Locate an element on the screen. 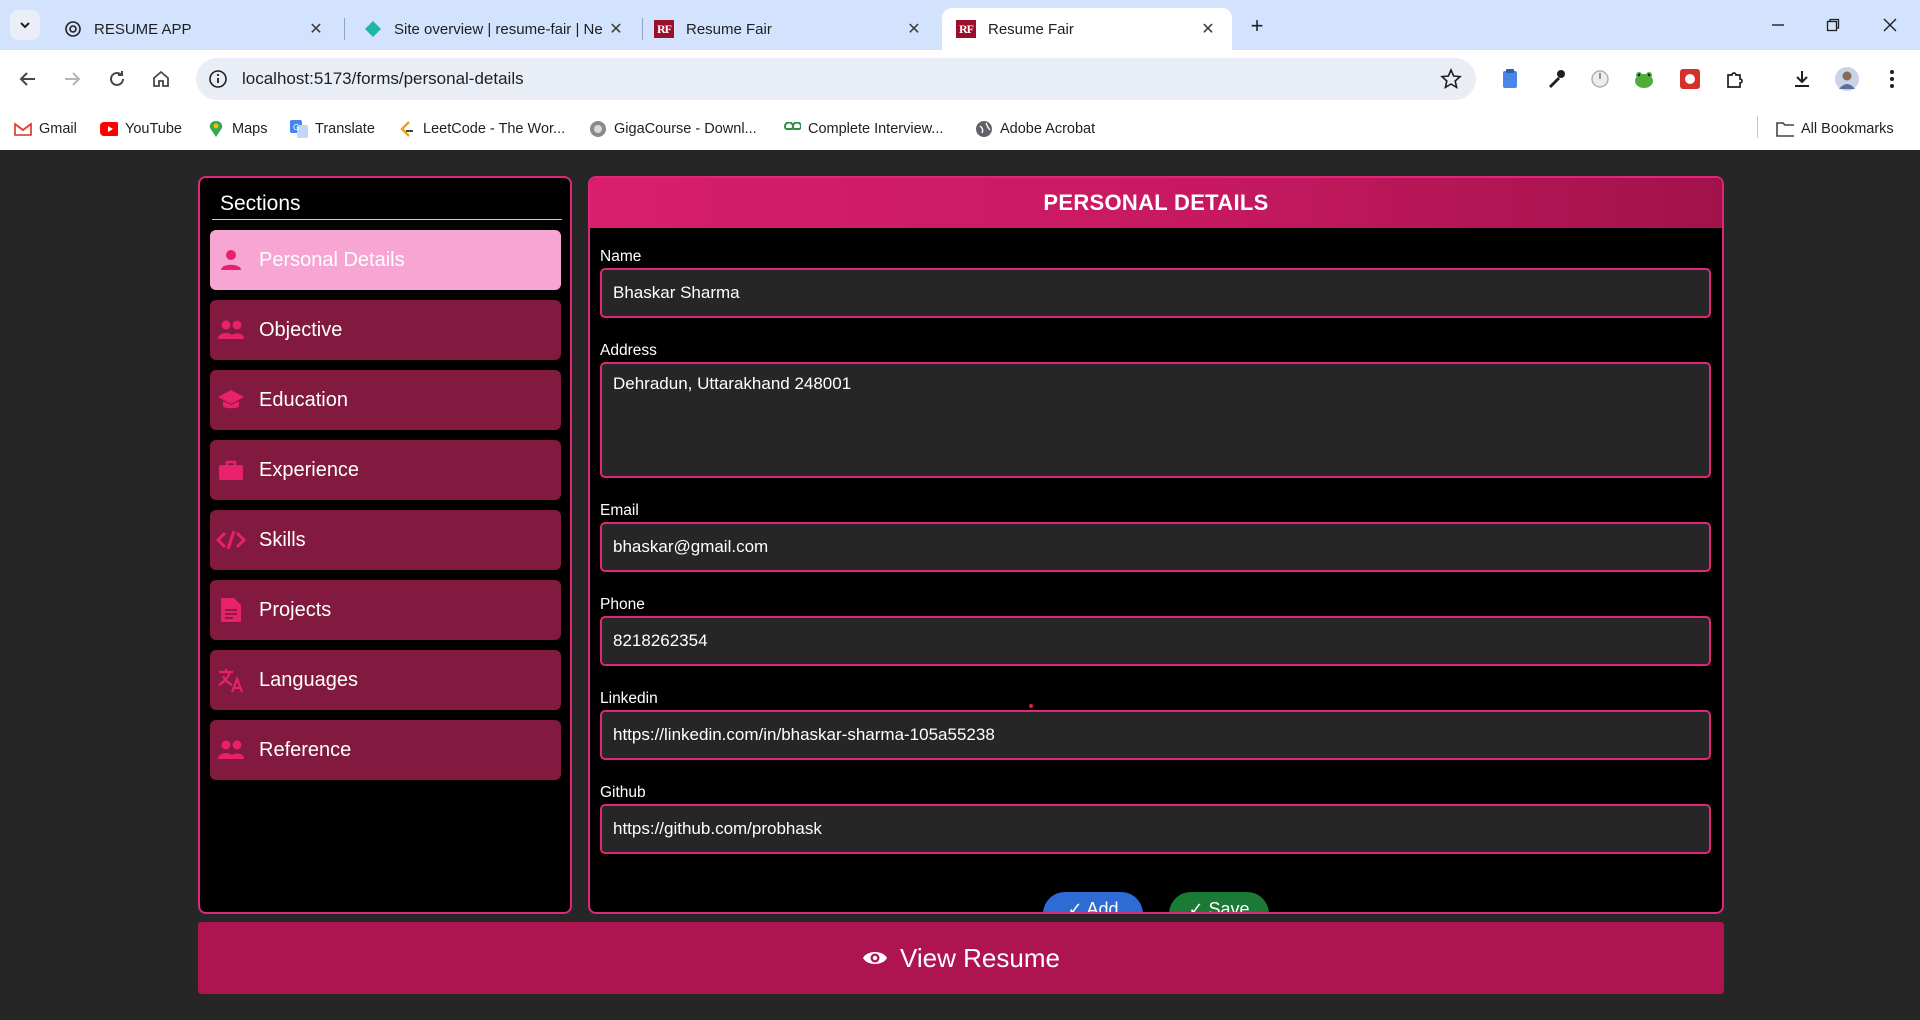 This screenshot has width=1920, height=1020. bookmark-label: Adobe Acrobat is located at coordinates (1048, 129).